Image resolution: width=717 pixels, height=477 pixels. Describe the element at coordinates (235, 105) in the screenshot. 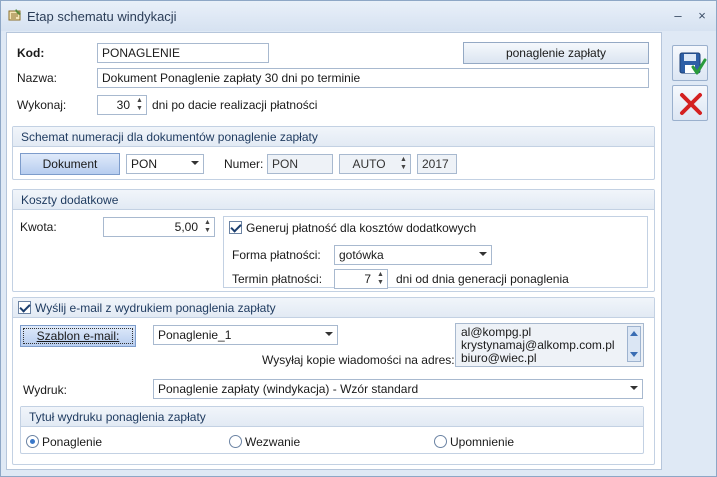

I see `wykonaj-suffix: dni po dacie realizacji płatności` at that location.